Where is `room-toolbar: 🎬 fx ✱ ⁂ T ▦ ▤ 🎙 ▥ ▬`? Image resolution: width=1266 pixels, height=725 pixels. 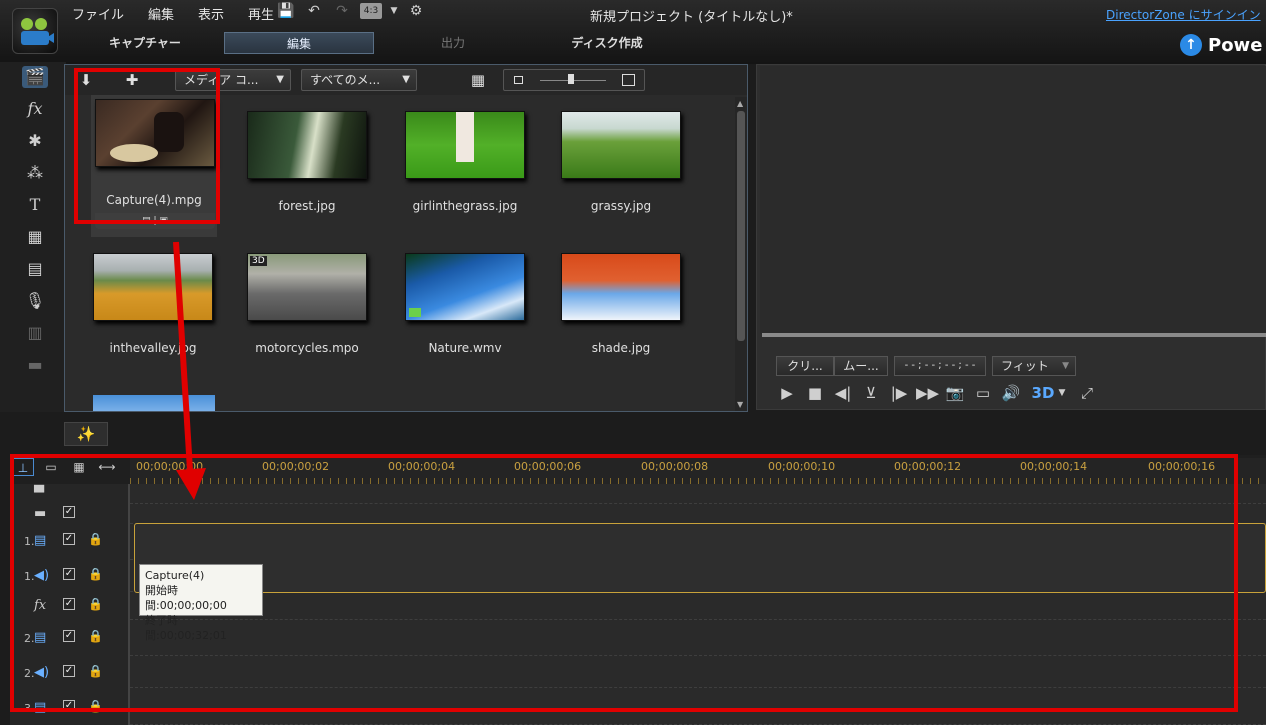 room-toolbar: 🎬 fx ✱ ⁂ T ▦ ▤ 🎙 ▥ ▬ is located at coordinates (33, 237).